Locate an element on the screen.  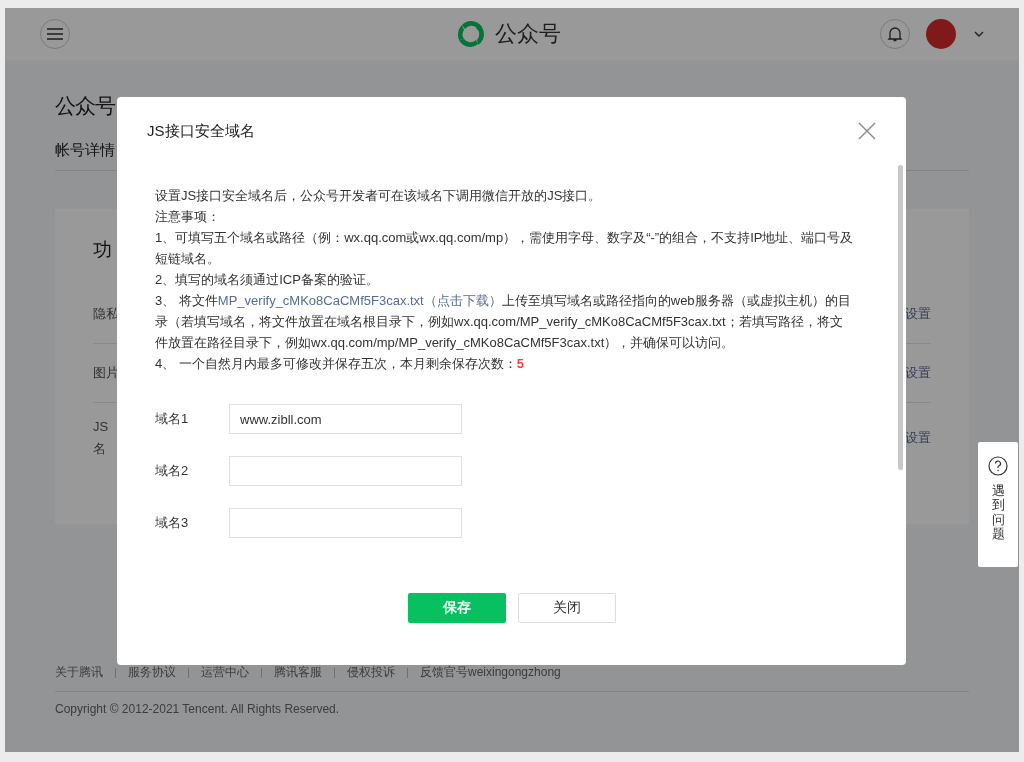
help-label: 遇到问题 is located at coordinates (998, 513).